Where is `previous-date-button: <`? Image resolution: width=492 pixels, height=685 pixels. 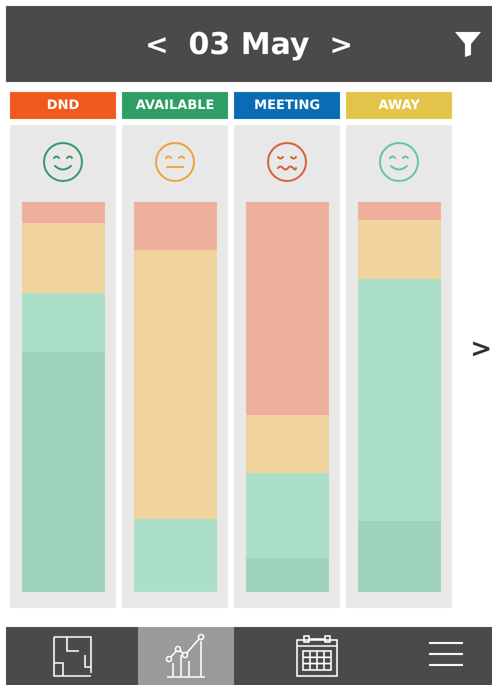 previous-date-button: < is located at coordinates (157, 44).